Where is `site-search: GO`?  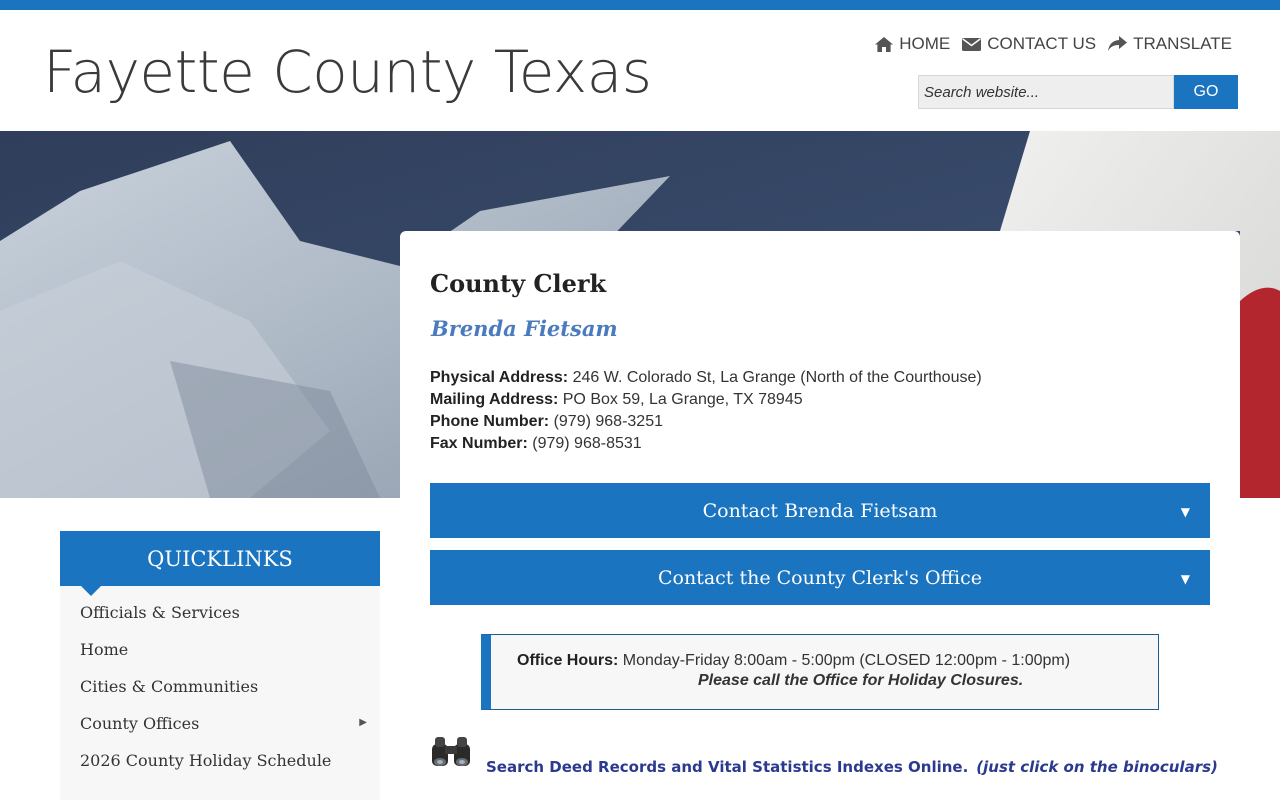 site-search: GO is located at coordinates (1078, 92).